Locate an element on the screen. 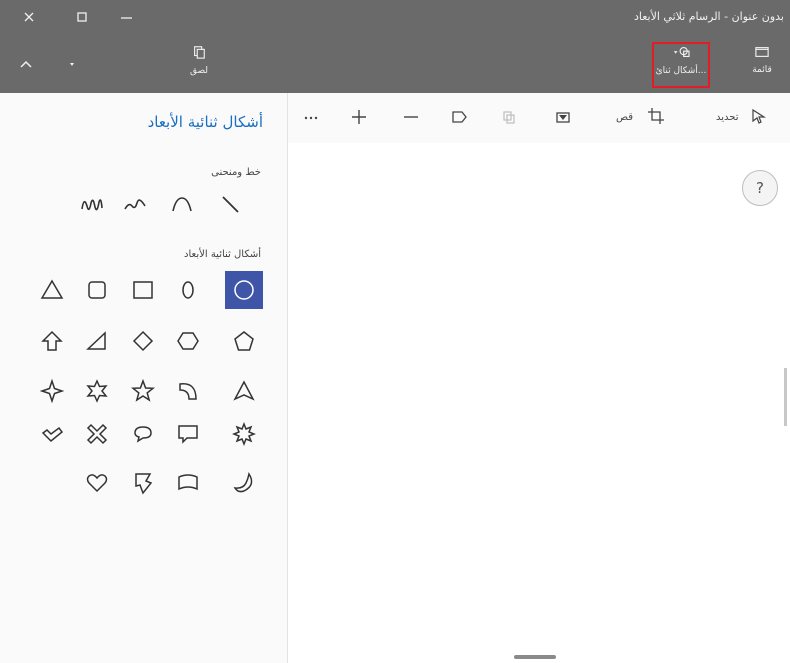  pentagon-icon is located at coordinates (244, 341).